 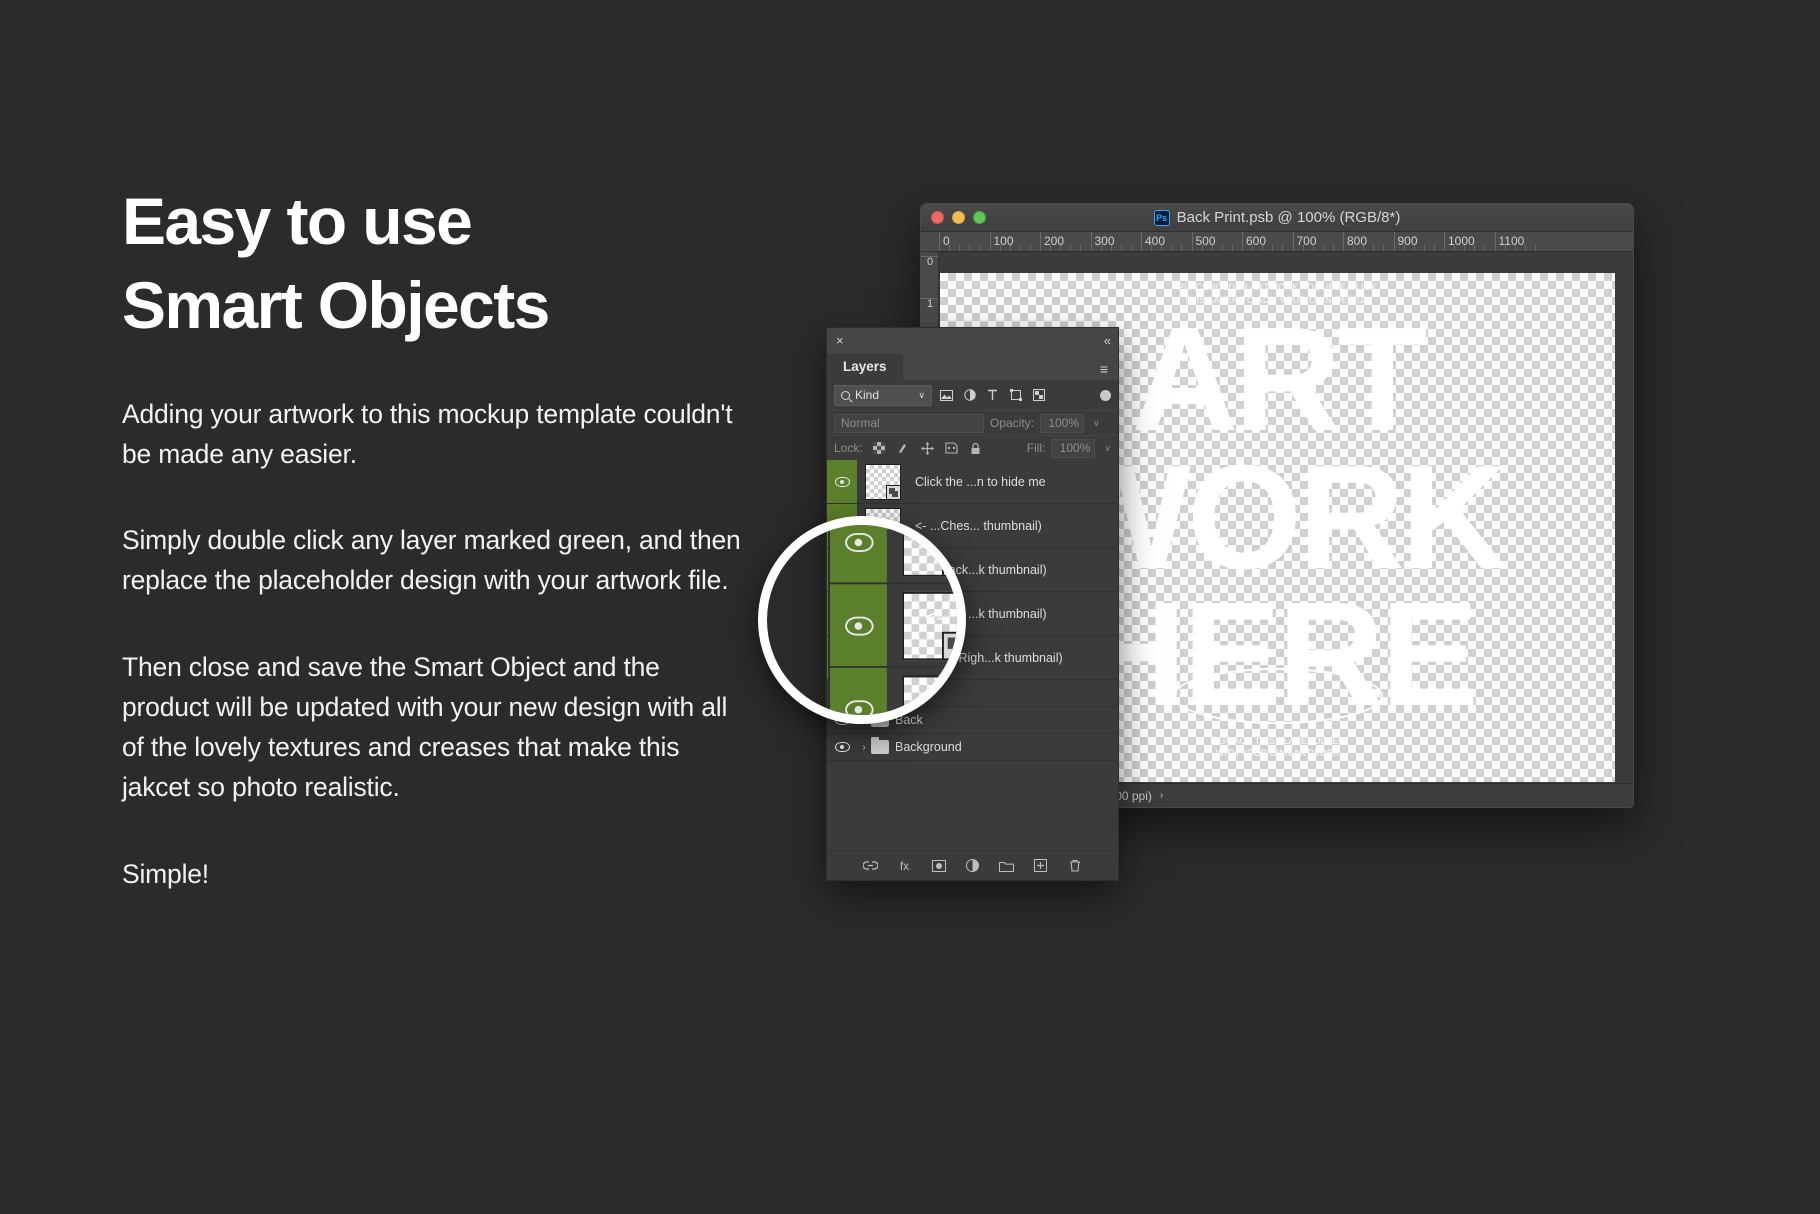 I want to click on headline-line-2: Smart Objects, so click(x=336, y=304).